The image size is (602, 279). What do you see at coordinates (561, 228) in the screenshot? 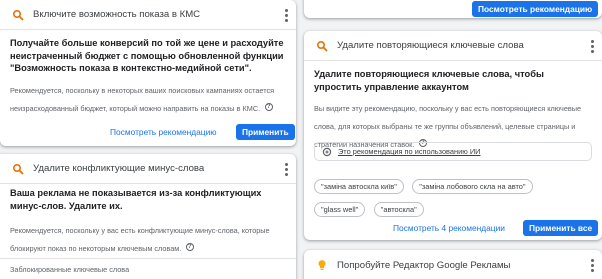
I see `apply-all-button: Применить все` at bounding box center [561, 228].